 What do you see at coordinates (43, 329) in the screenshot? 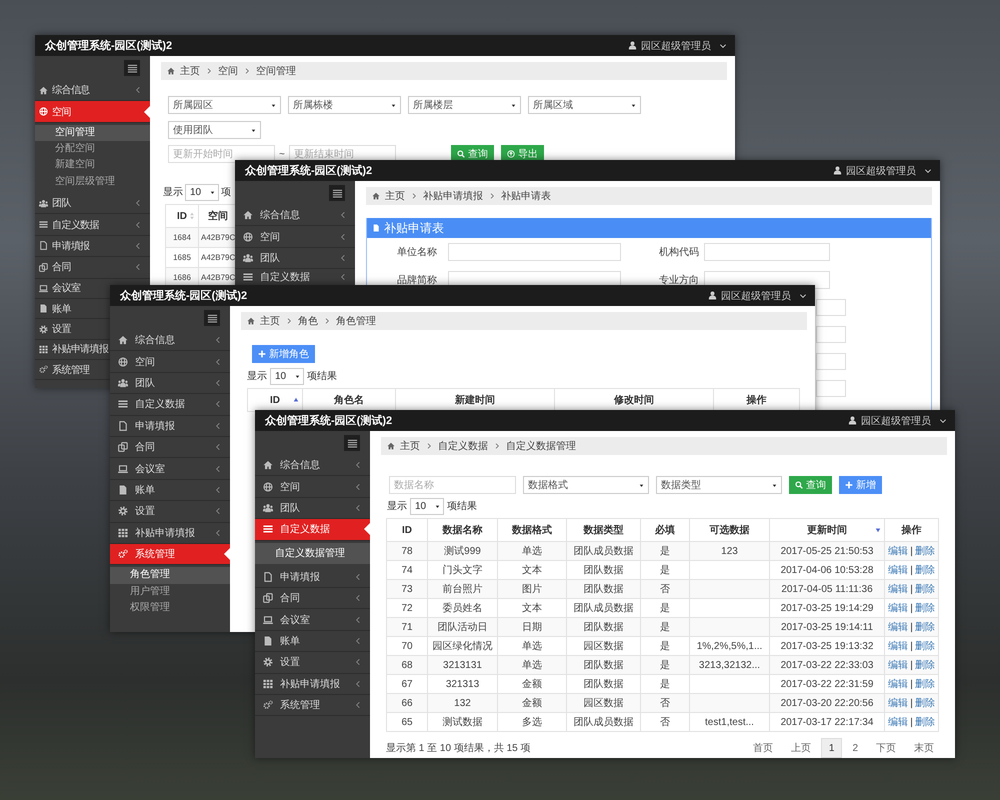
I see `gear-icon` at bounding box center [43, 329].